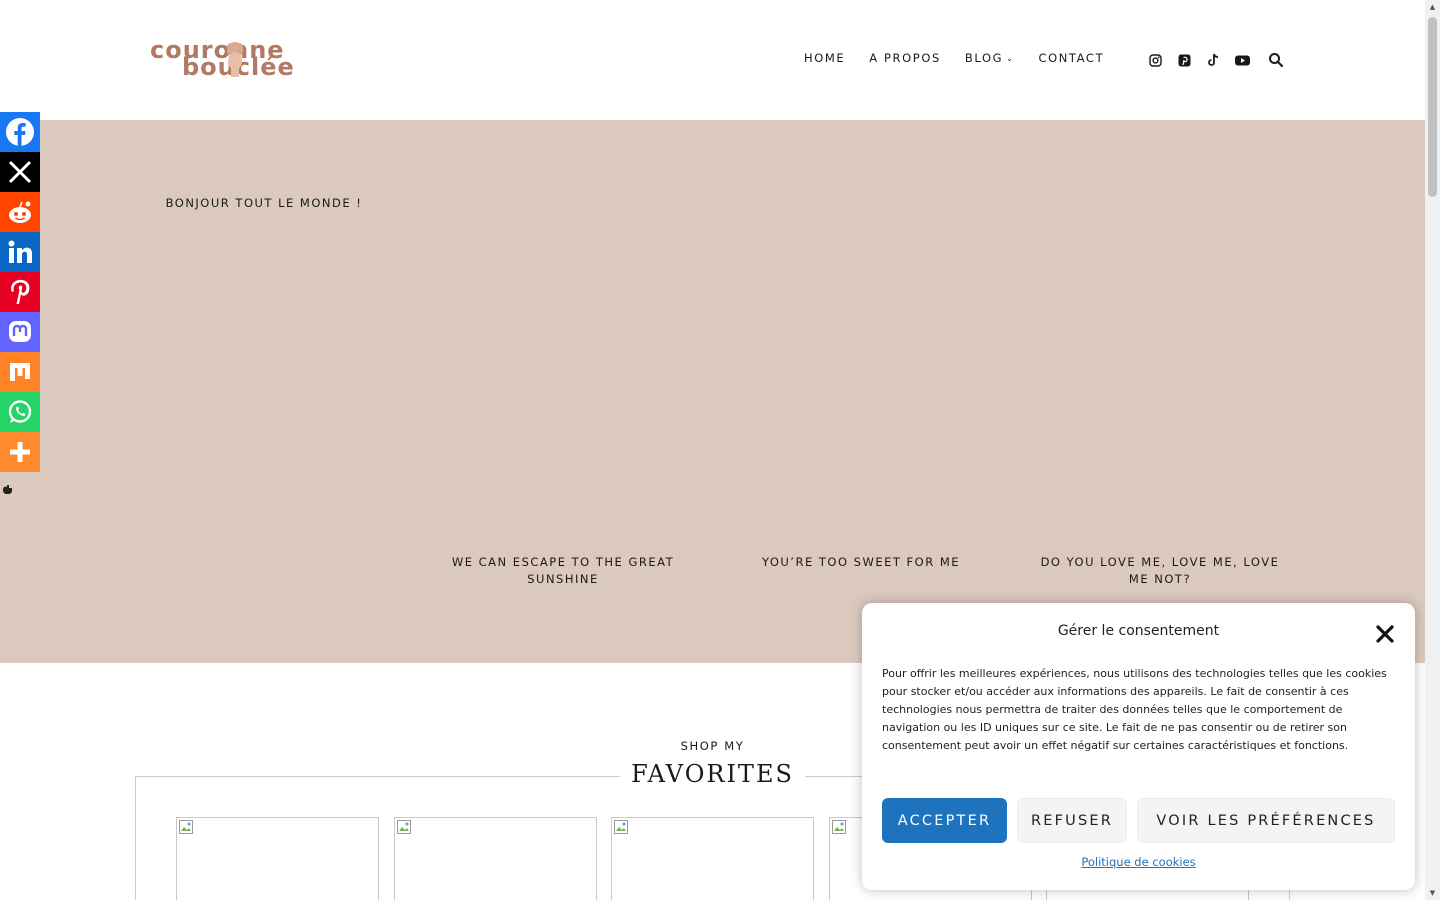 Image resolution: width=1440 pixels, height=900 pixels. I want to click on nav-label: CONTACT, so click(1071, 58).